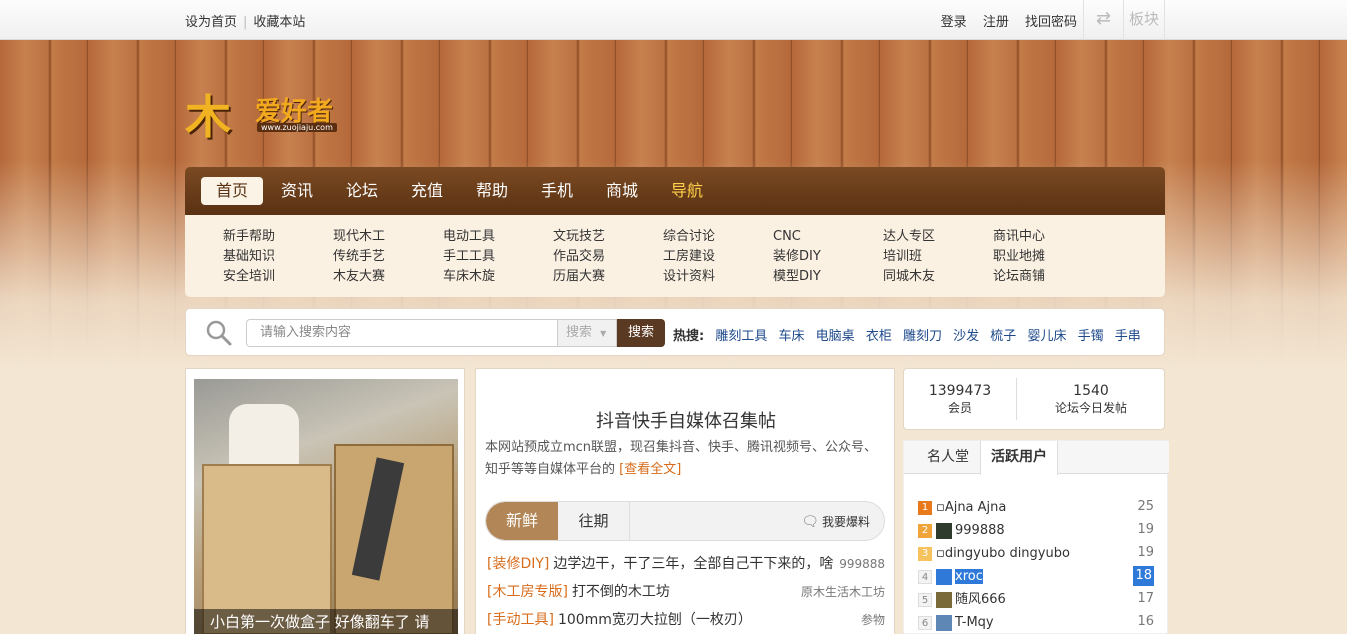  What do you see at coordinates (954, 22) in the screenshot?
I see `login-link: 登录` at bounding box center [954, 22].